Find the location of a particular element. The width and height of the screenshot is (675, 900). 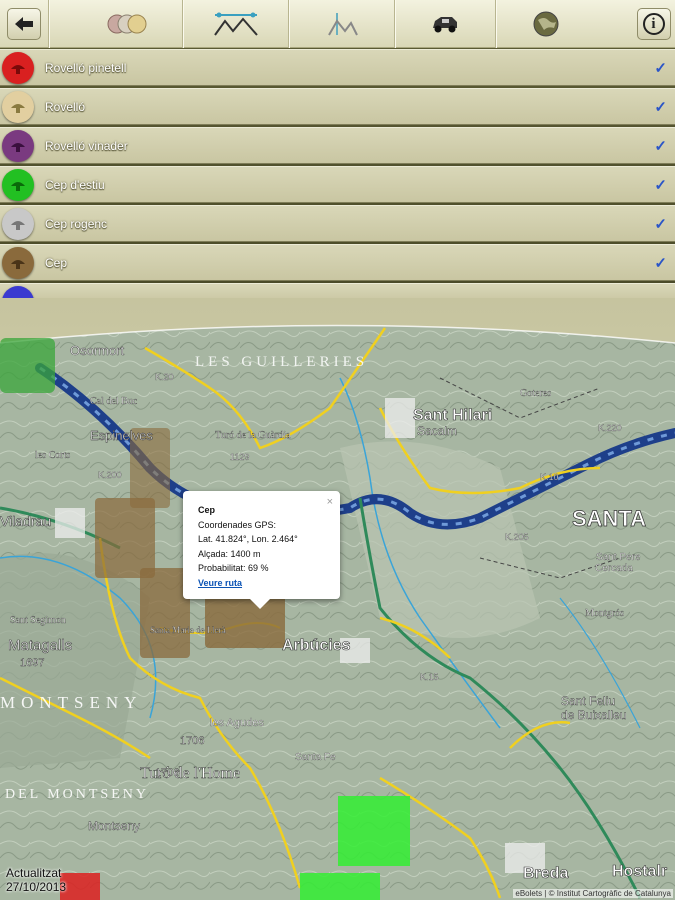

updated-date: 27/10/2013 is located at coordinates (36, 887).